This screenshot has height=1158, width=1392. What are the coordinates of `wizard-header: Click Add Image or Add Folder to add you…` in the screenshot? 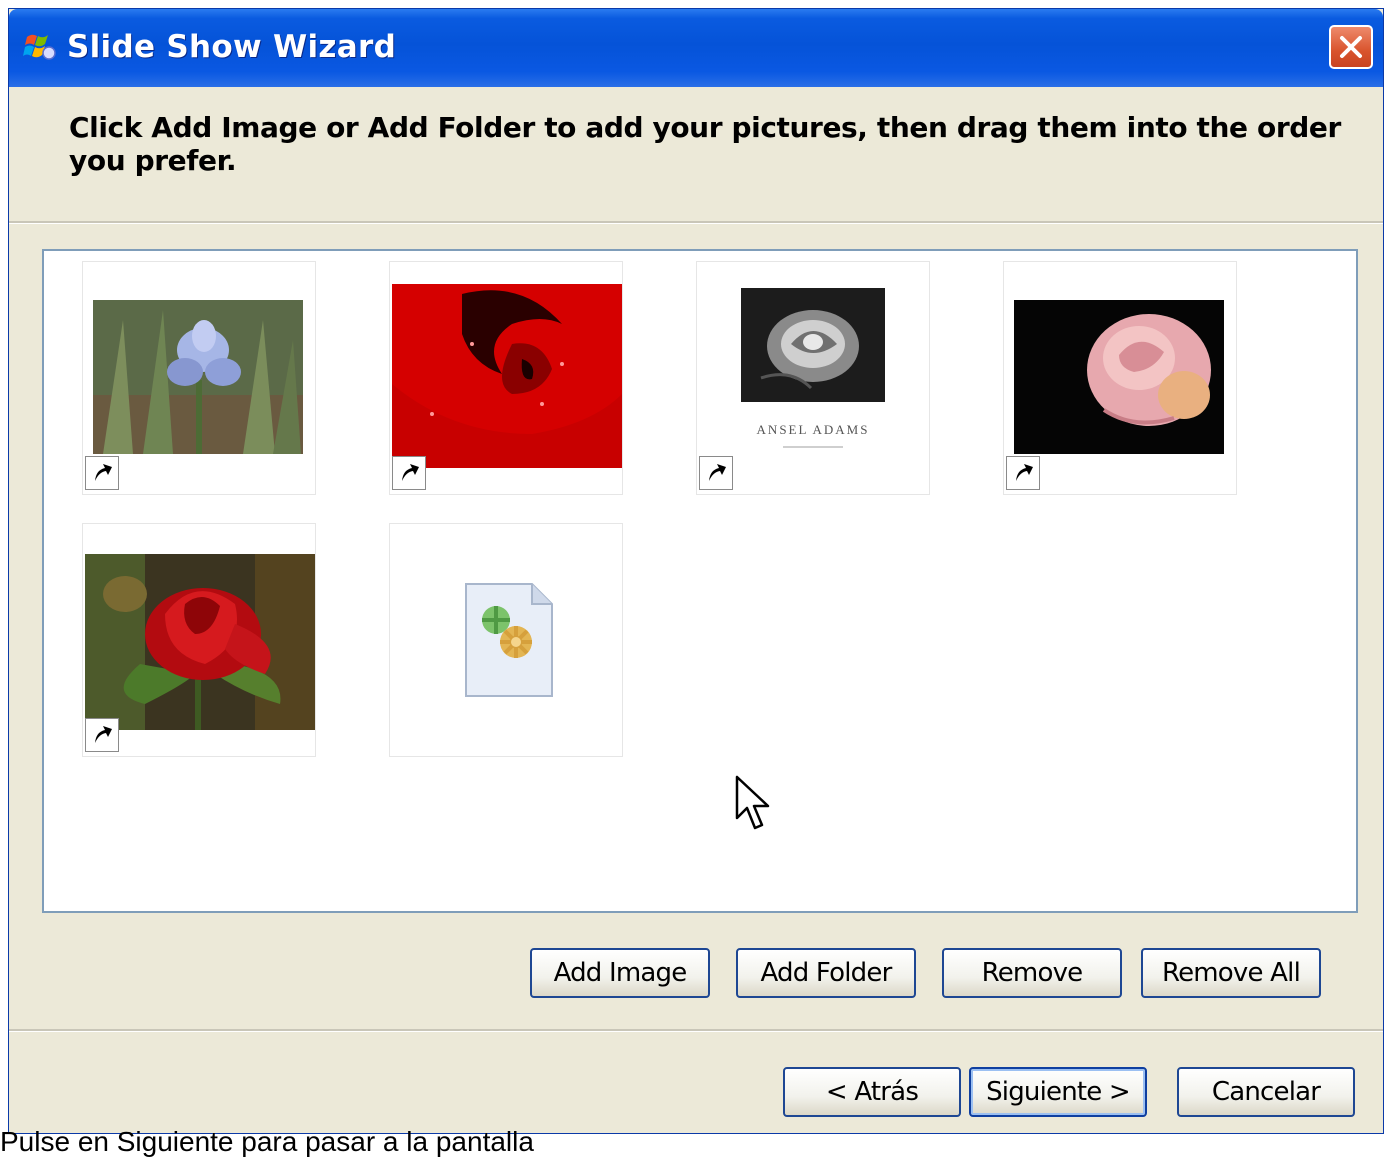 It's located at (696, 154).